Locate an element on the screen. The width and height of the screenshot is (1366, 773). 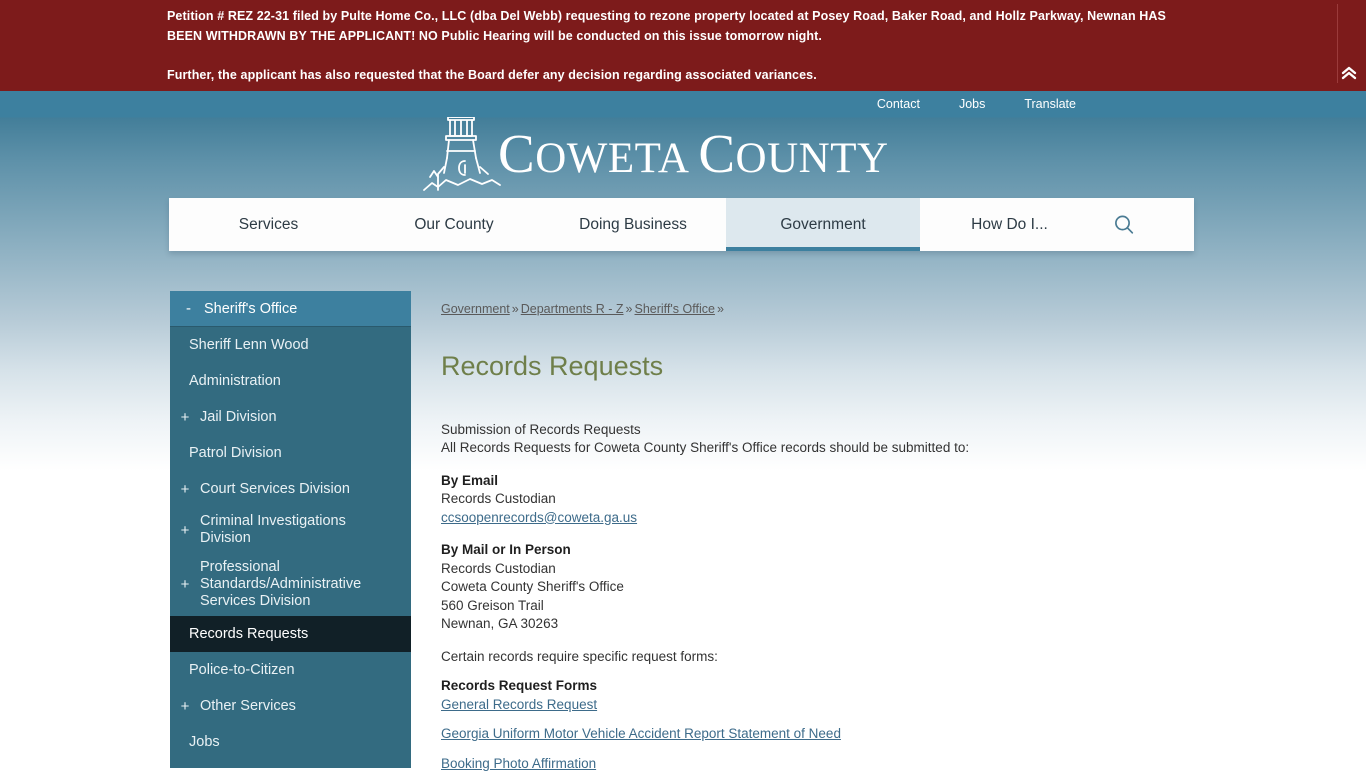
sidebar-item-label: Administration is located at coordinates (235, 380).